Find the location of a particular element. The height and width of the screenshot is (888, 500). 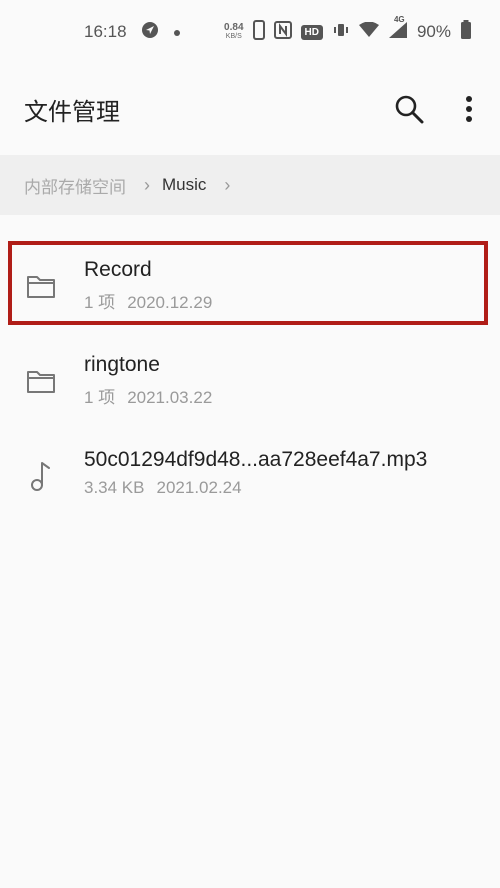

battery-icon is located at coordinates (466, 32).